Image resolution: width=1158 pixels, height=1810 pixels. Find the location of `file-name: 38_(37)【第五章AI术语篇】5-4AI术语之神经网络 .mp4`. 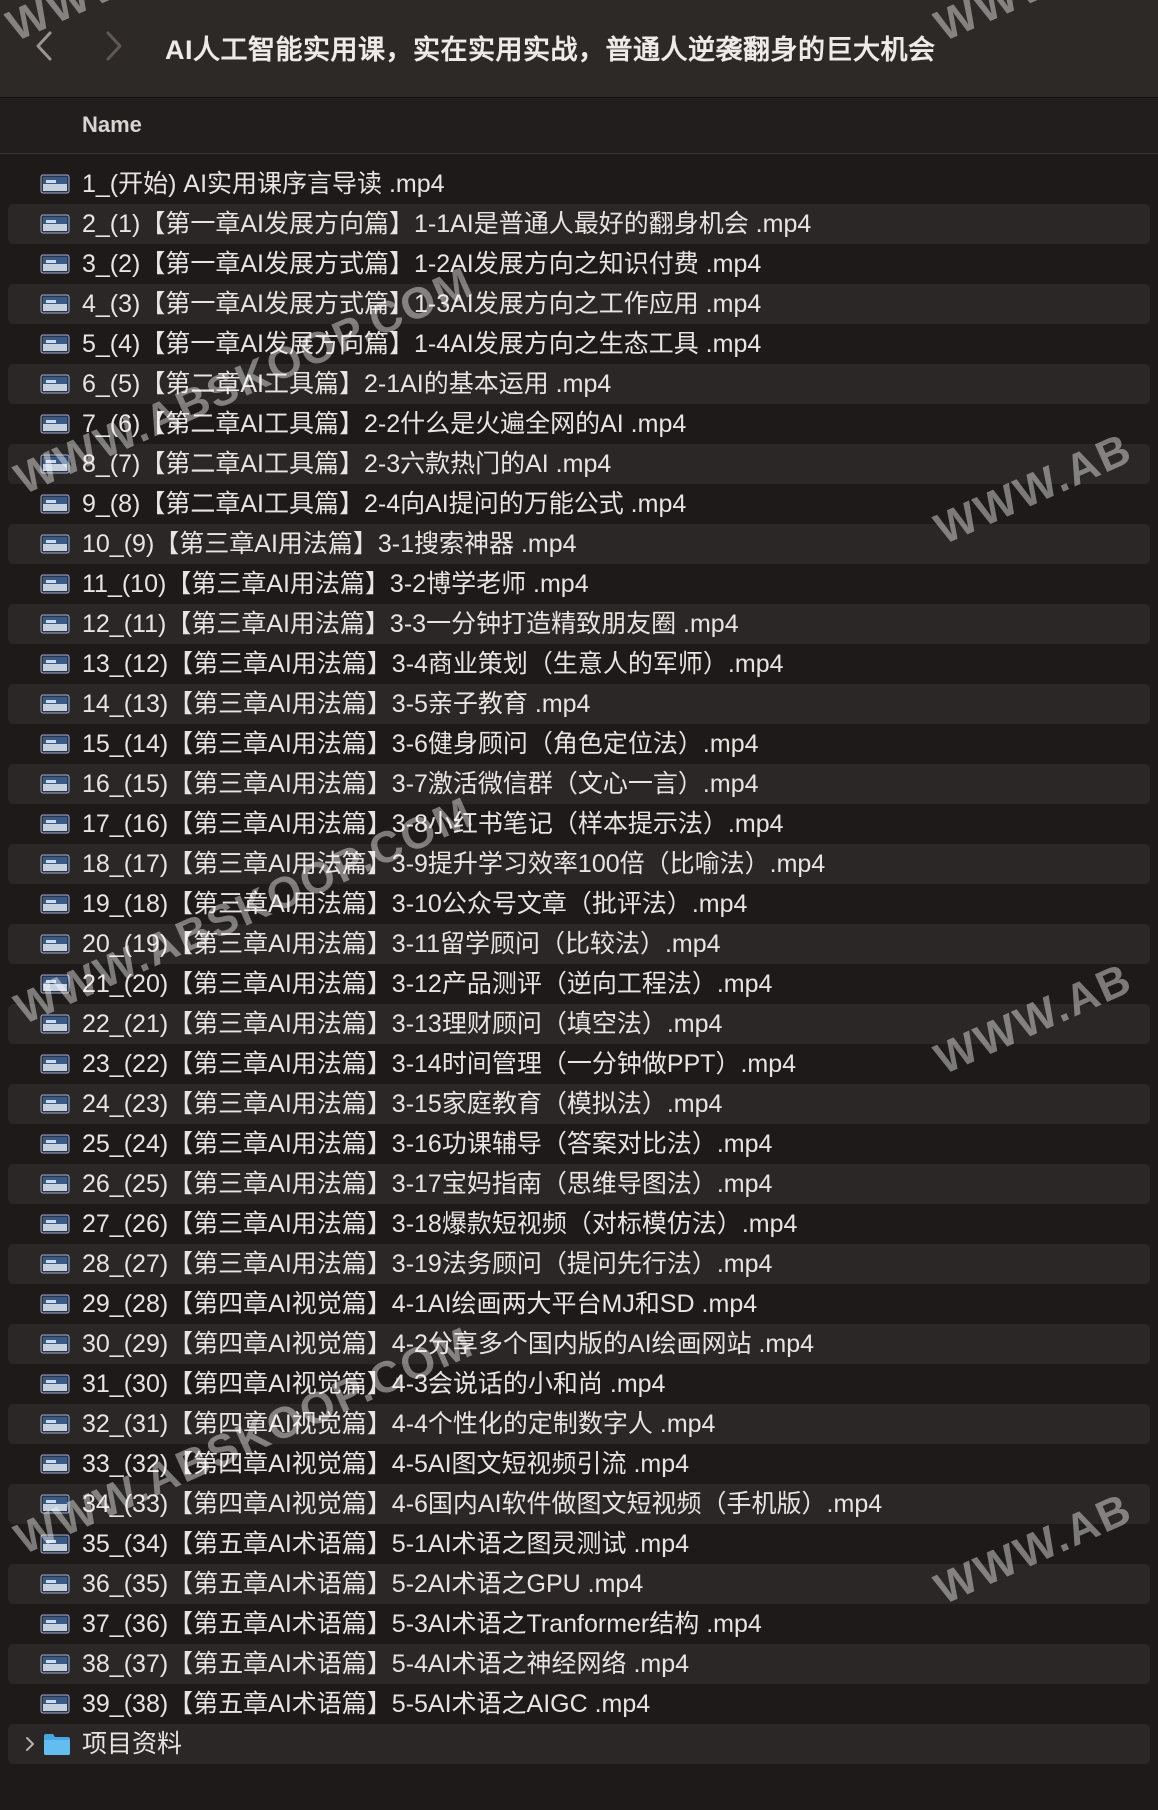

file-name: 38_(37)【第五章AI术语篇】5-4AI术语之神经网络 .mp4 is located at coordinates (386, 1664).